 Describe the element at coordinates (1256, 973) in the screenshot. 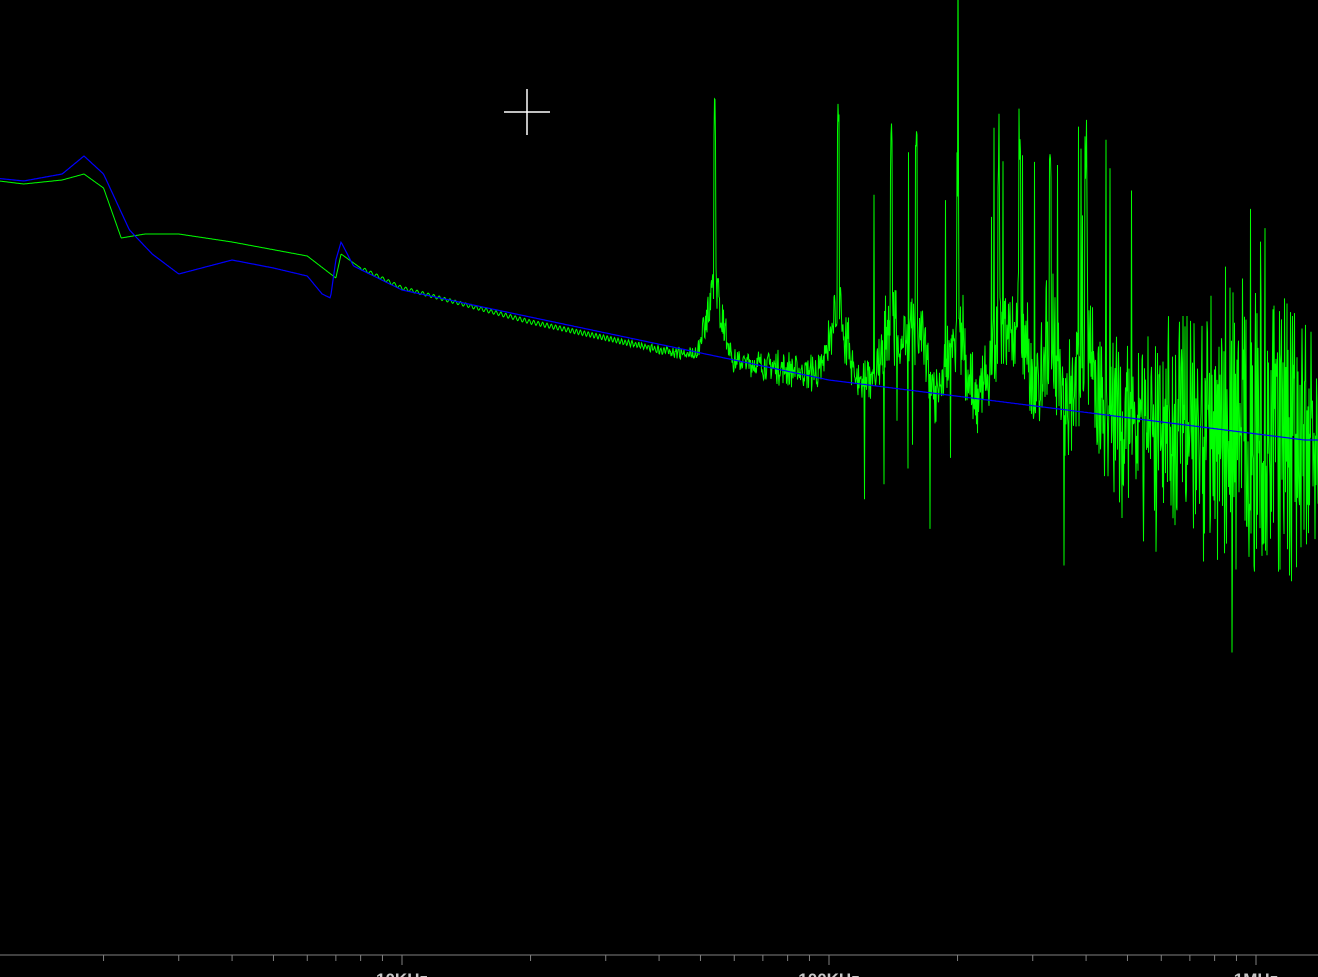

I see `x-tick-label: 1MHz` at that location.